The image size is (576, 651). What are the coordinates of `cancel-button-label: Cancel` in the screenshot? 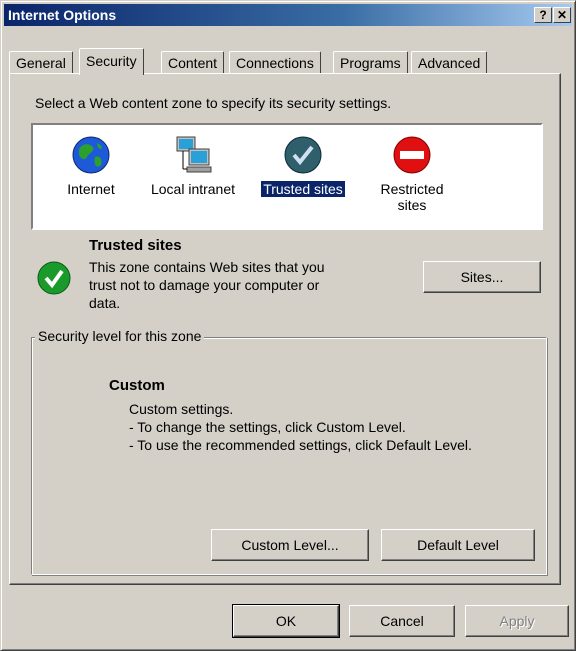 It's located at (402, 621).